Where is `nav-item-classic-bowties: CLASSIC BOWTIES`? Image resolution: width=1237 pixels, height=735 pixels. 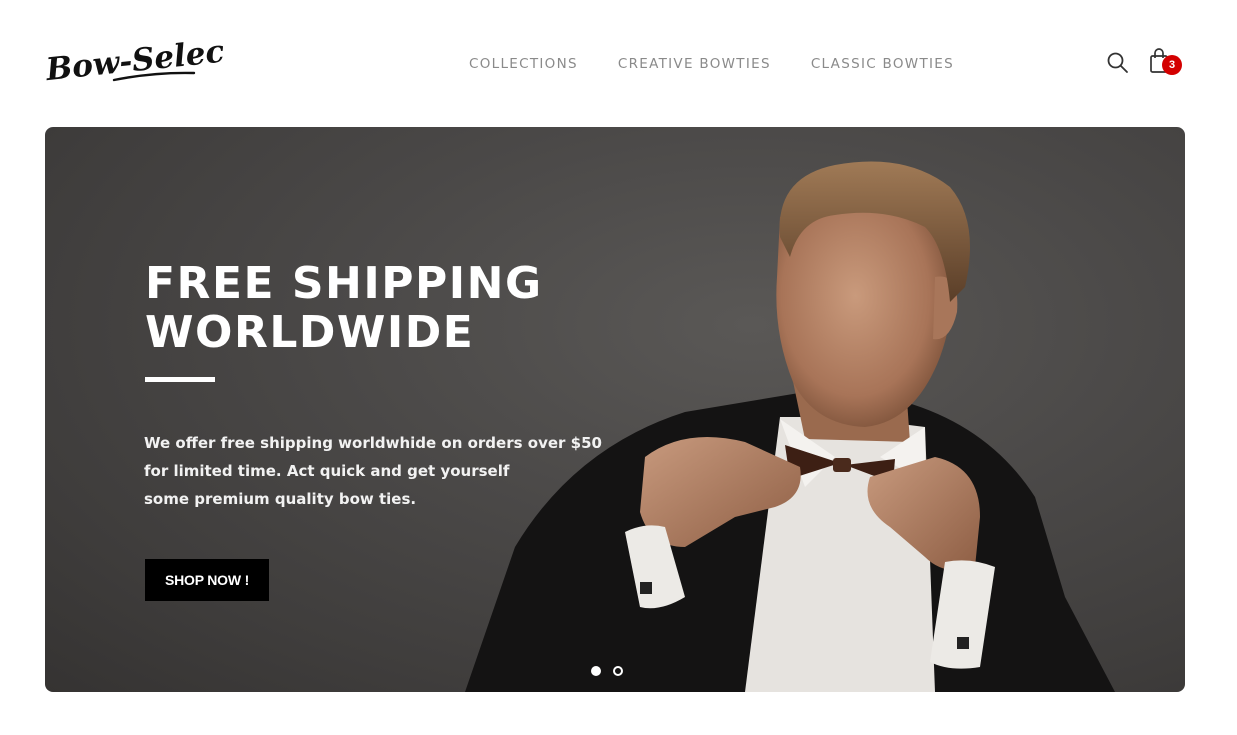
nav-item-classic-bowties: CLASSIC BOWTIES is located at coordinates (882, 64).